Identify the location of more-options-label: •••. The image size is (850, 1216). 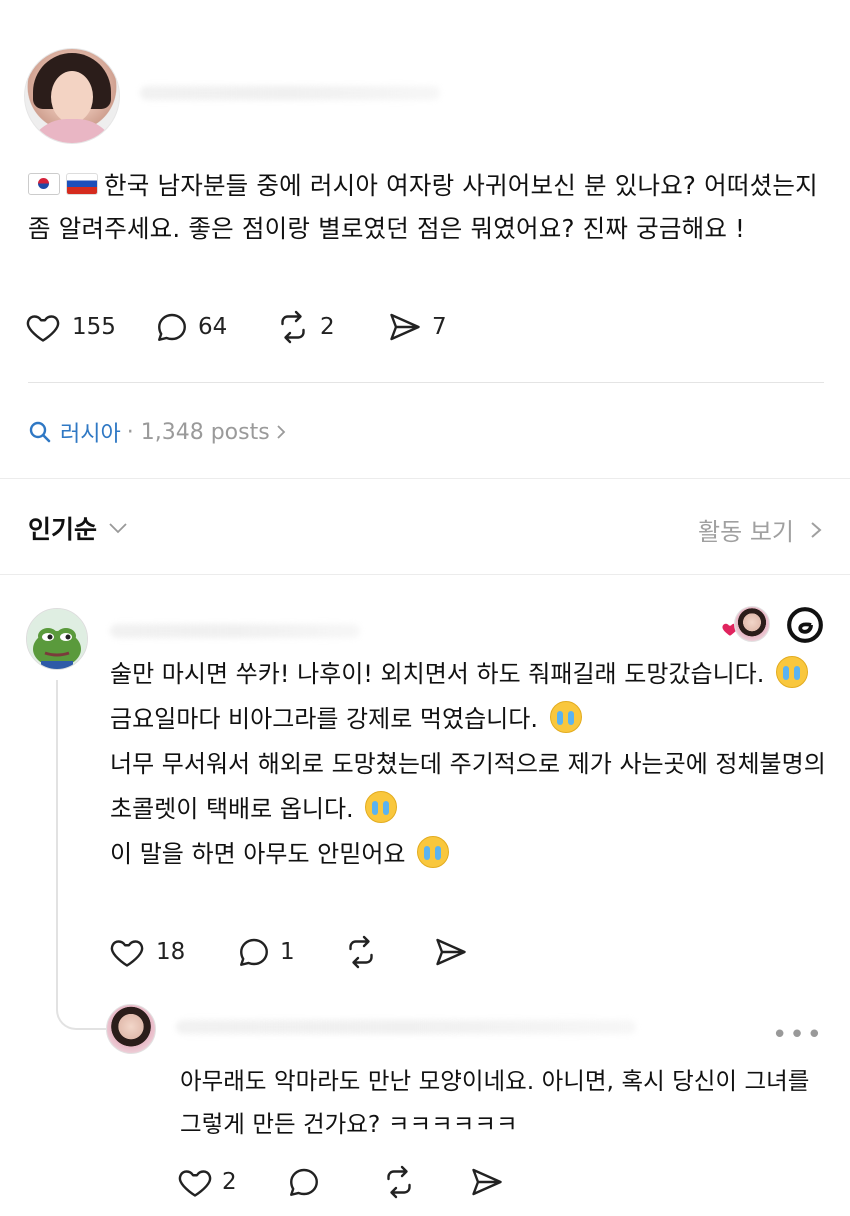
(797, 1035).